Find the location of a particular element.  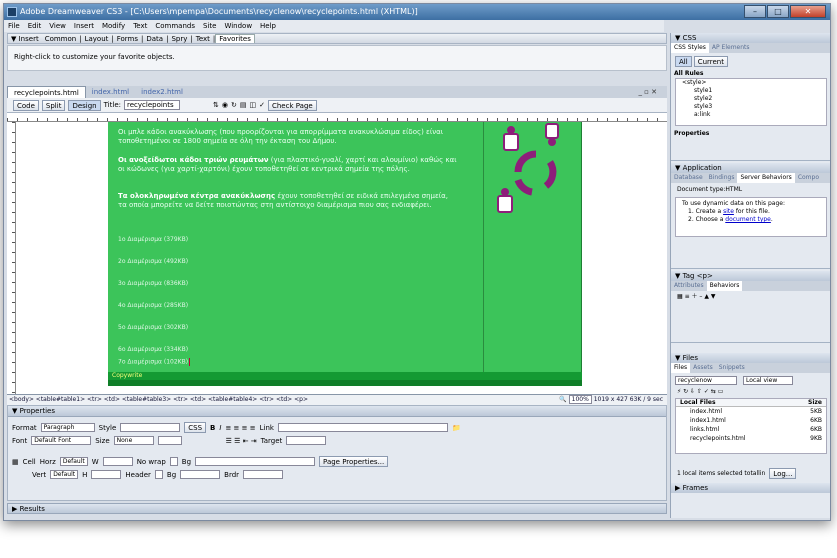

zoom-select: 100% is located at coordinates (580, 399).